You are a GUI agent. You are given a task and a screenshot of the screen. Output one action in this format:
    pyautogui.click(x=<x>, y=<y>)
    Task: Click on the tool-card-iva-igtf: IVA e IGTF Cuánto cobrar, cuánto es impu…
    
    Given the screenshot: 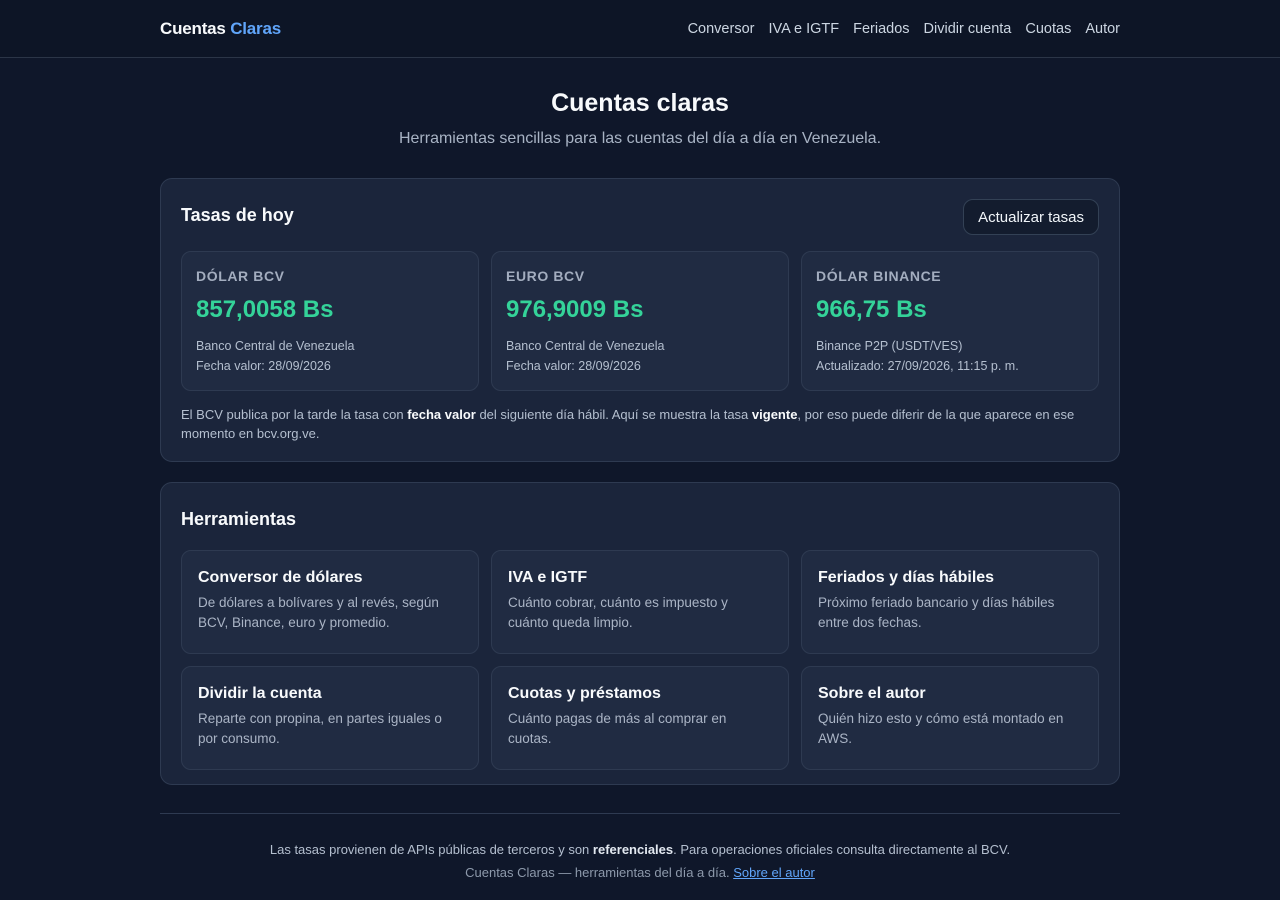 What is the action you would take?
    pyautogui.click(x=640, y=602)
    